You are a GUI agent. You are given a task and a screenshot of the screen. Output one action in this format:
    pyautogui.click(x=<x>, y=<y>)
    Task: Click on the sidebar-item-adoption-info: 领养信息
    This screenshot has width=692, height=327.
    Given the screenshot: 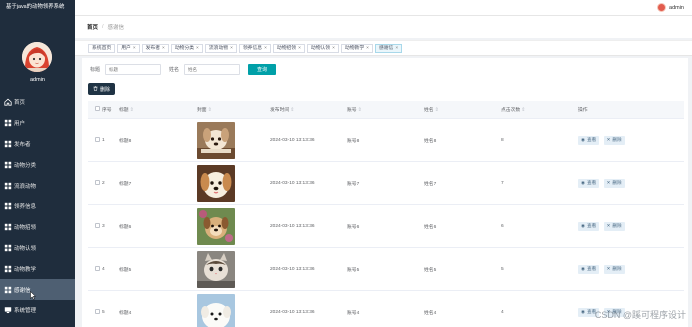 What is the action you would take?
    pyautogui.click(x=37, y=206)
    